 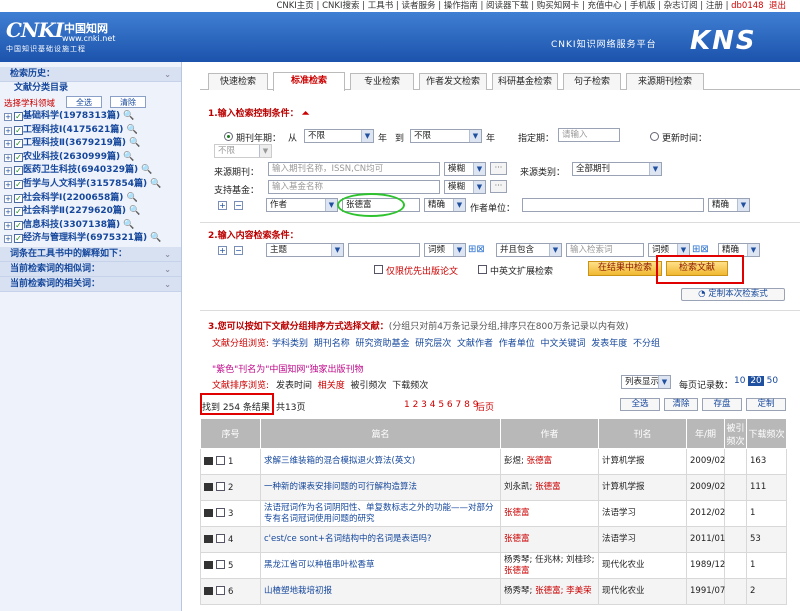 What do you see at coordinates (739, 381) in the screenshot?
I see `per-page-10: 10` at bounding box center [739, 381].